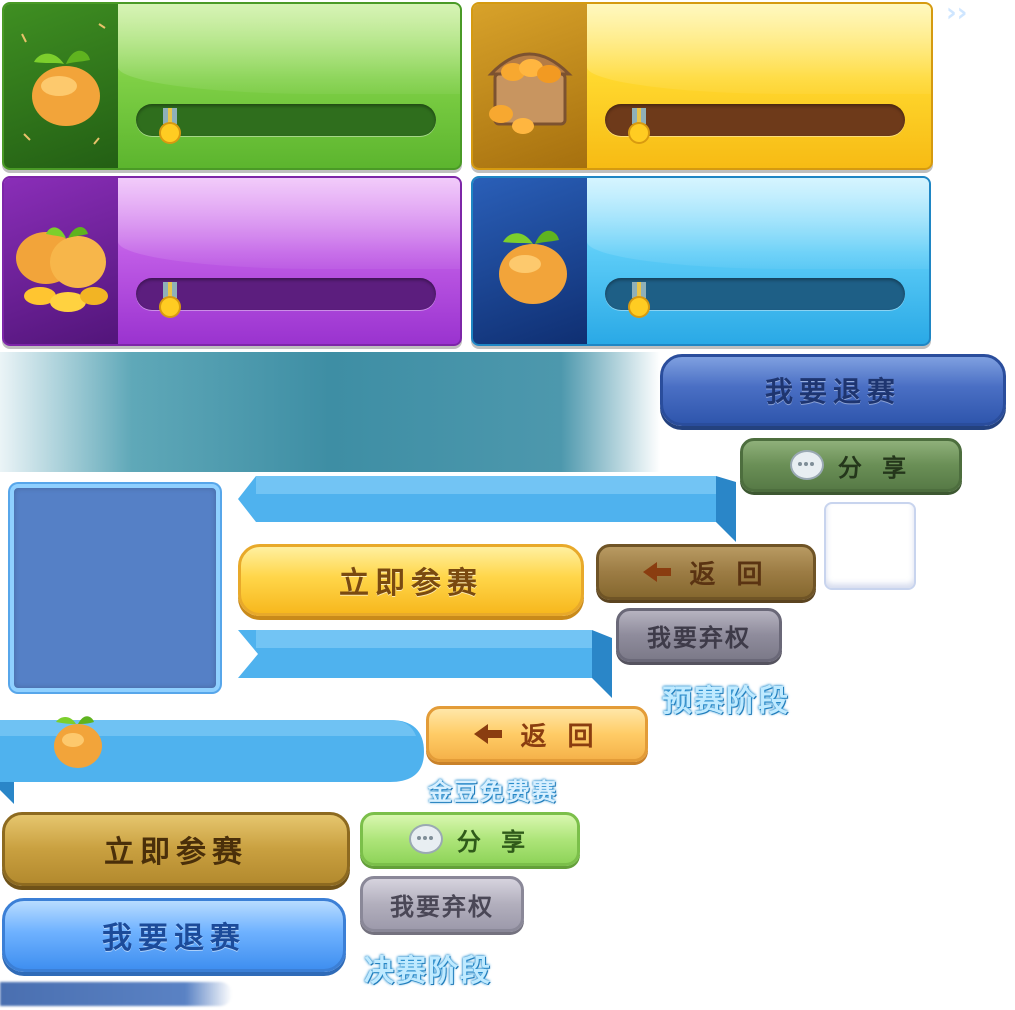  Describe the element at coordinates (442, 904) in the screenshot. I see `forfeit-button-light: 我要弃权` at that location.